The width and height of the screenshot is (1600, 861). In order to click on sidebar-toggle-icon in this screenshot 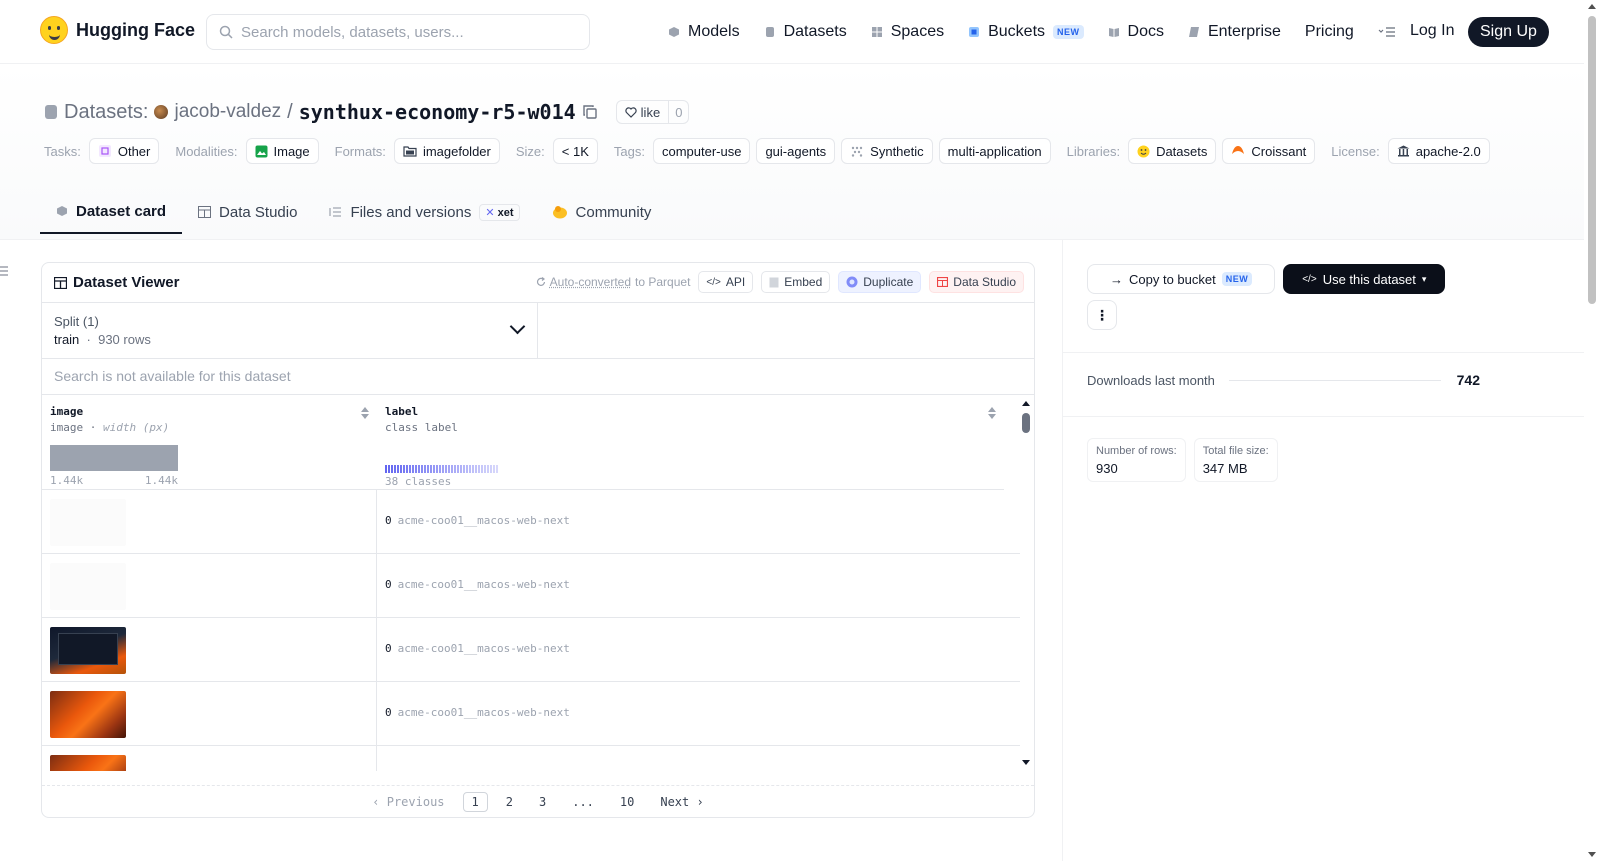, I will do `click(4, 271)`.